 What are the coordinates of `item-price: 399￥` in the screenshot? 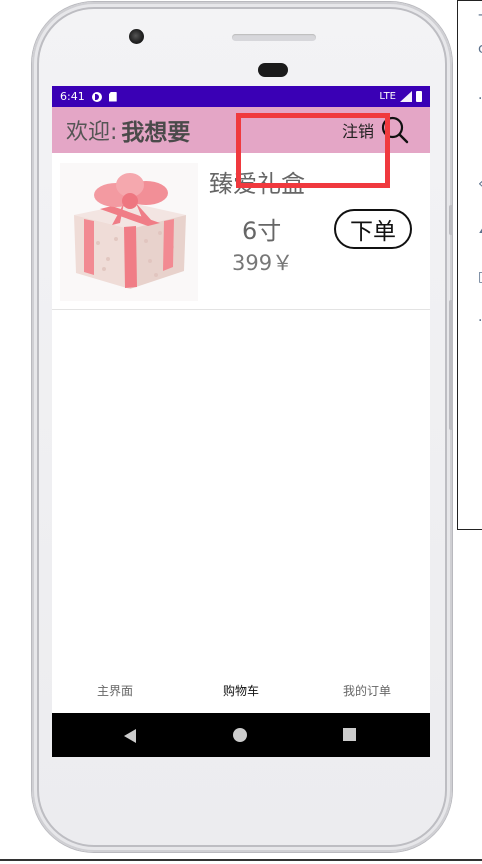 It's located at (263, 263).